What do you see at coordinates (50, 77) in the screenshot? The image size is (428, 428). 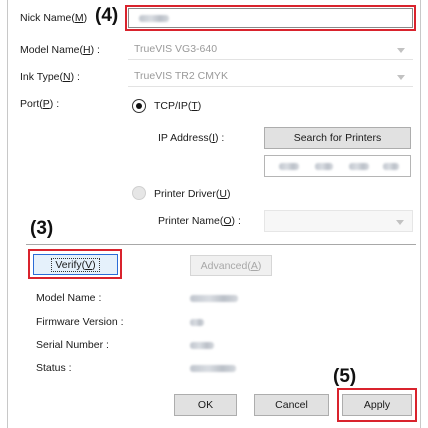 I see `ink-type-label: Ink Type(N) :` at bounding box center [50, 77].